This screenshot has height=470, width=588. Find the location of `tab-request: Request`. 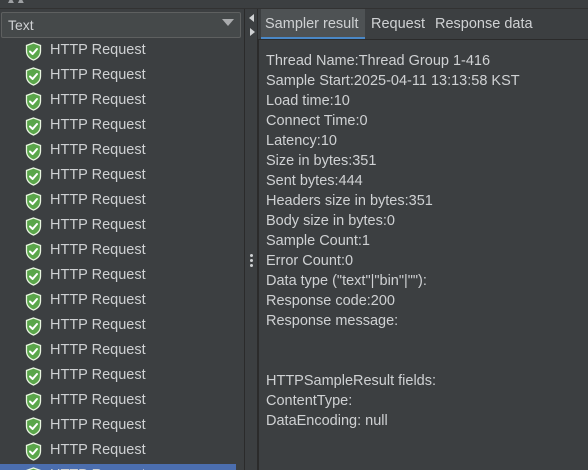

tab-request: Request is located at coordinates (398, 24).